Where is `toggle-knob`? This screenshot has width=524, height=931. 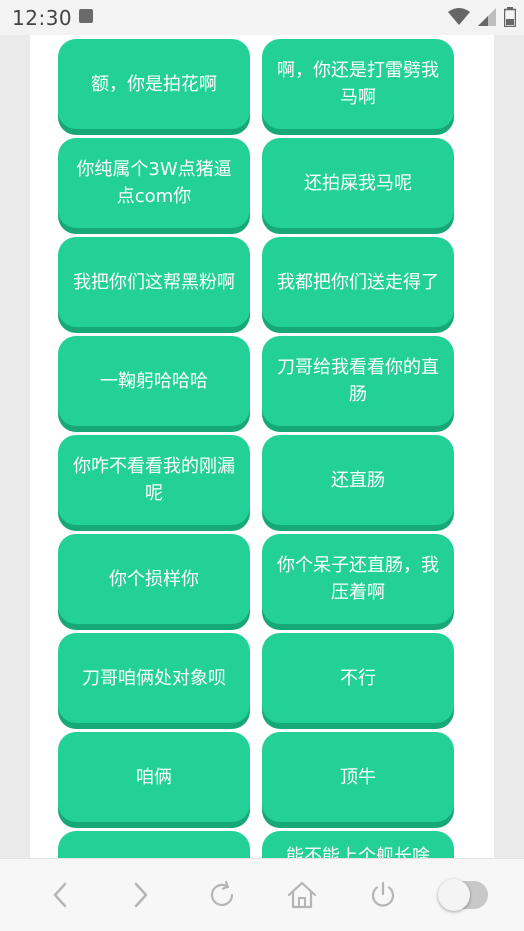
toggle-knob is located at coordinates (453, 895).